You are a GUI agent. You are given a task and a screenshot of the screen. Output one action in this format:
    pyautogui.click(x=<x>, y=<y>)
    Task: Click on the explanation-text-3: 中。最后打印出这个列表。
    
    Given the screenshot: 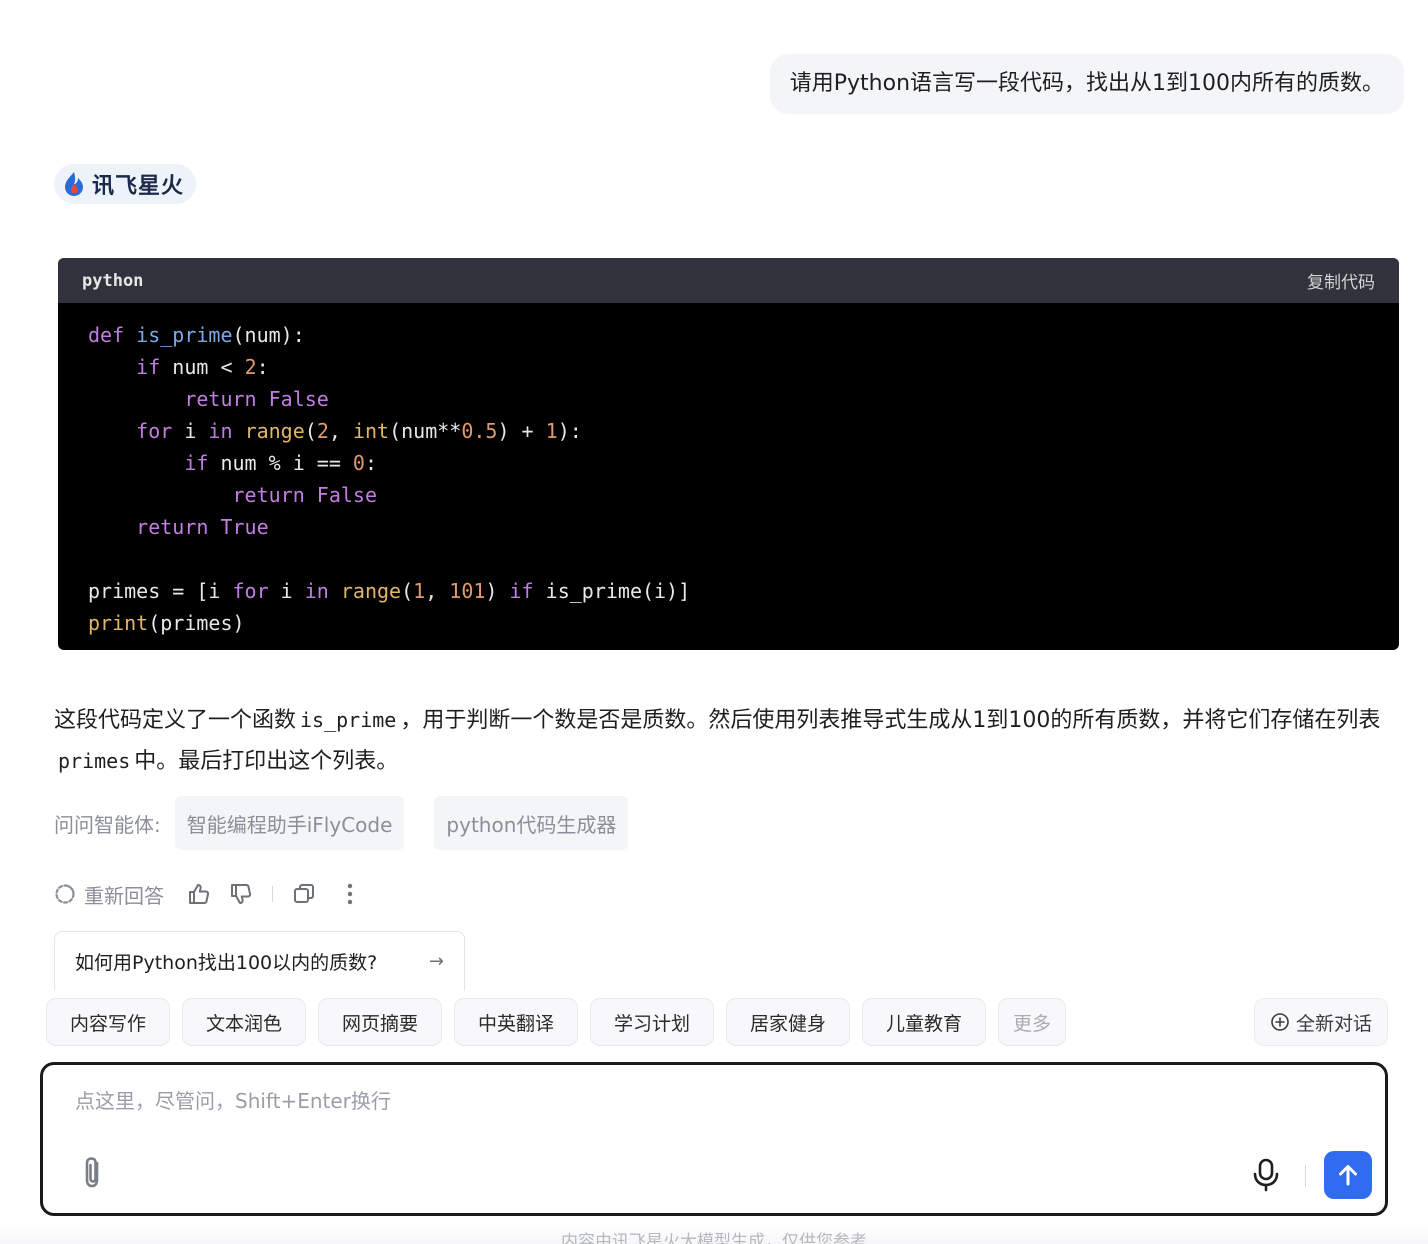 What is the action you would take?
    pyautogui.click(x=266, y=761)
    